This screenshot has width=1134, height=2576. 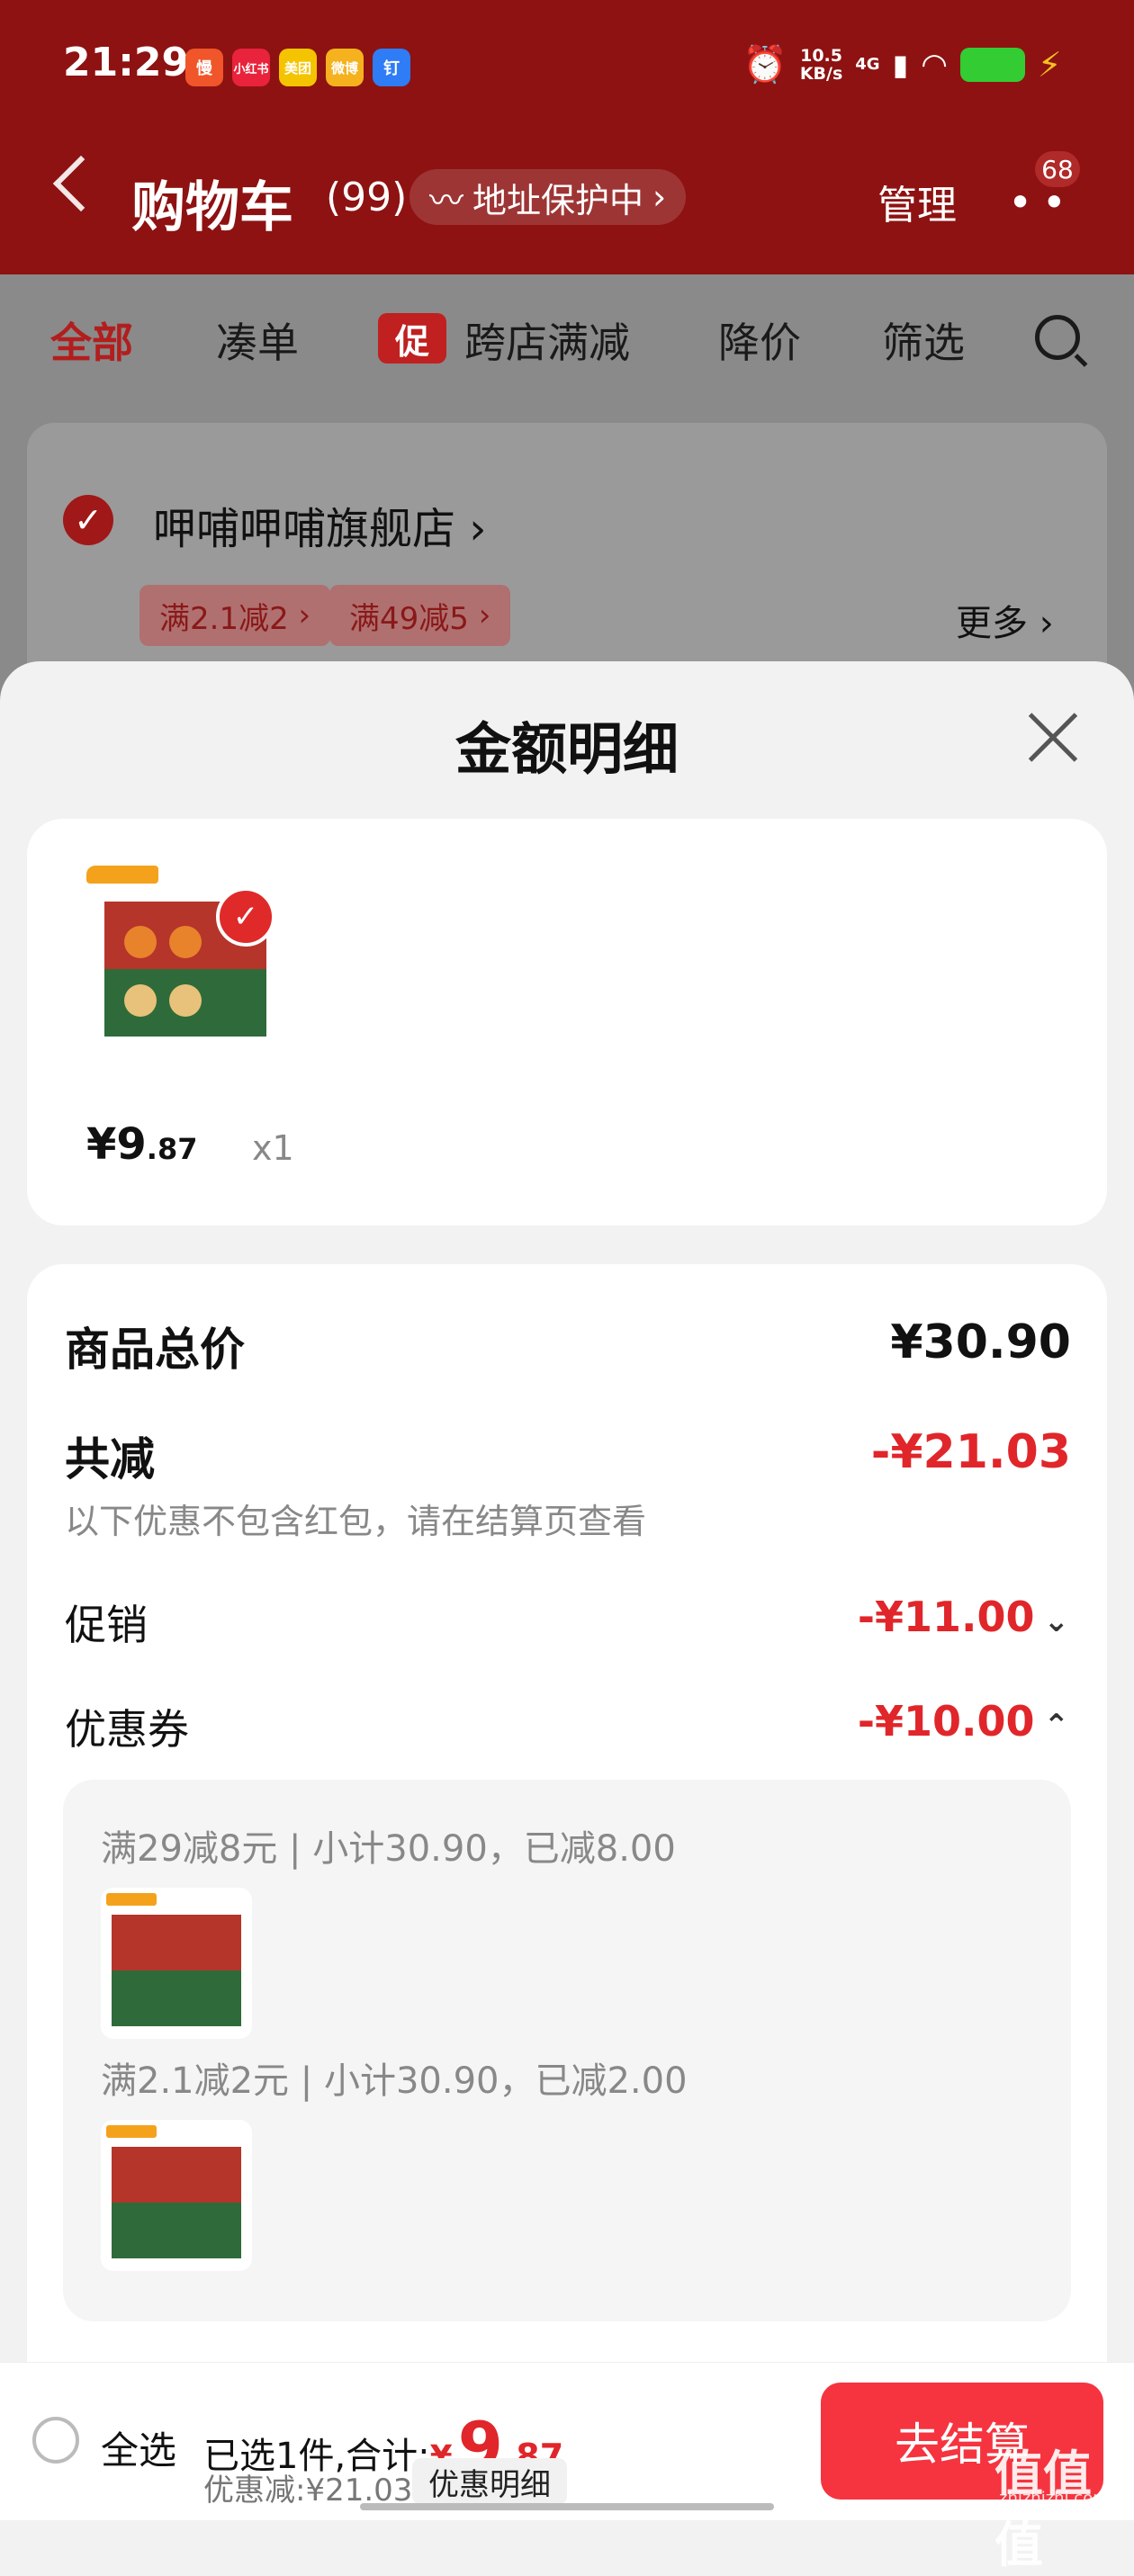 What do you see at coordinates (1053, 738) in the screenshot?
I see `close-icon` at bounding box center [1053, 738].